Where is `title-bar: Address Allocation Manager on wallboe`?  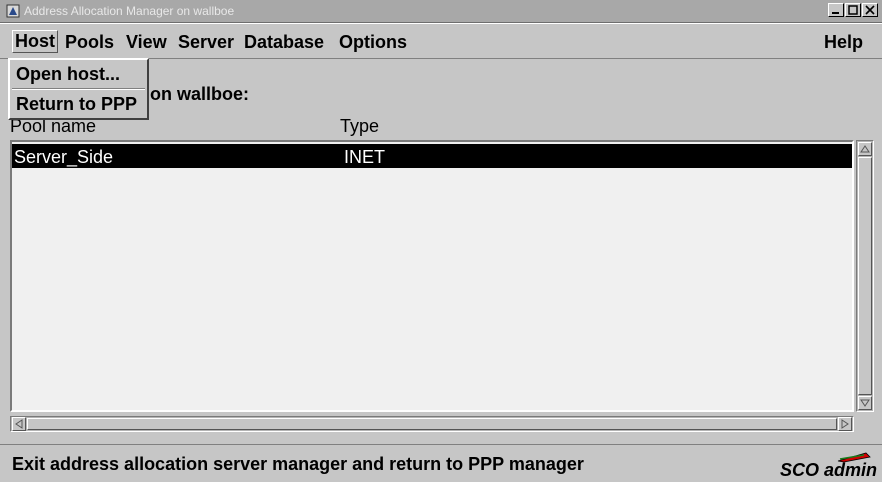
title-bar: Address Allocation Manager on wallboe is located at coordinates (441, 11).